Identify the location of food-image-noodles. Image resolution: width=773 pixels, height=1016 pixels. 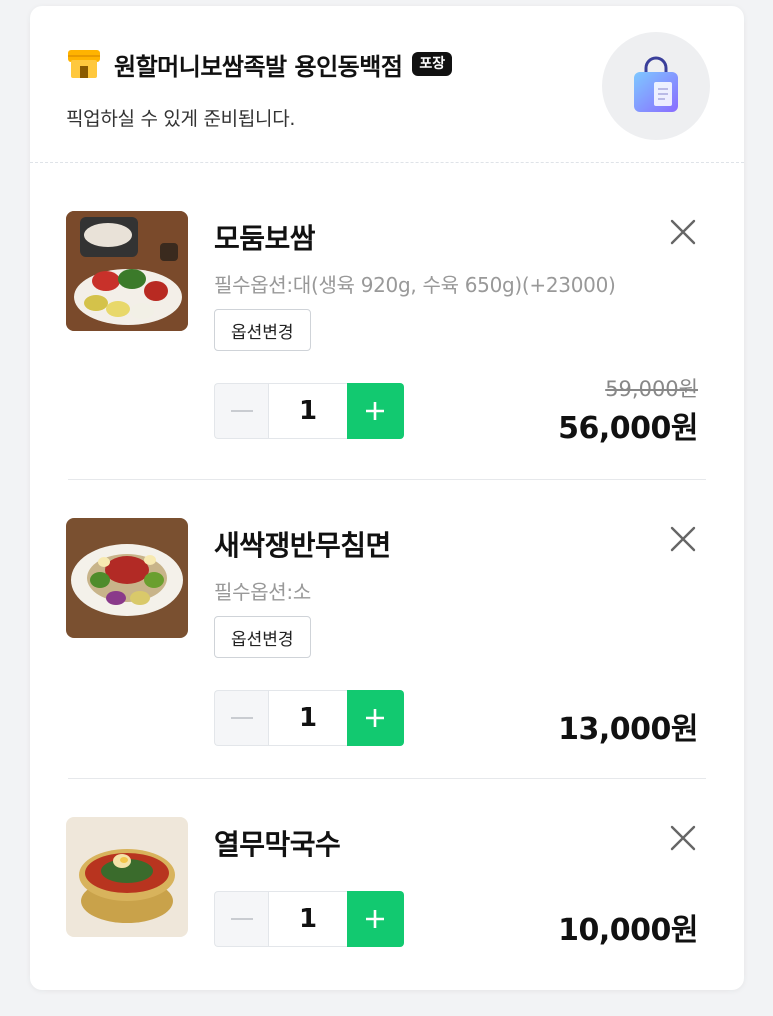
(127, 578).